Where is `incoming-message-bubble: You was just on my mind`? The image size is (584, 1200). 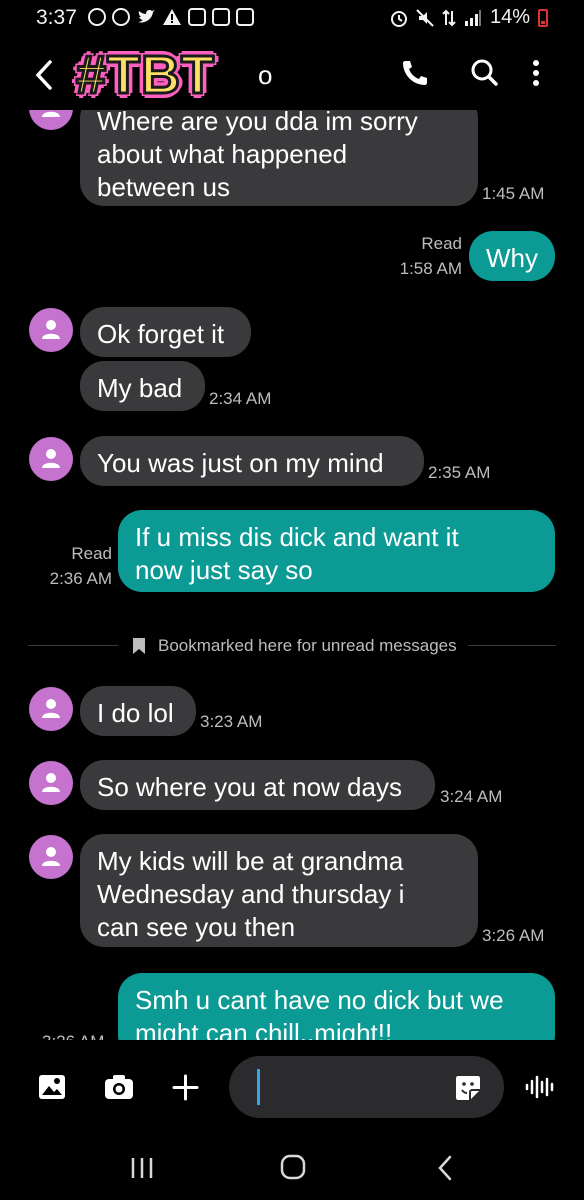 incoming-message-bubble: You was just on my mind is located at coordinates (252, 461).